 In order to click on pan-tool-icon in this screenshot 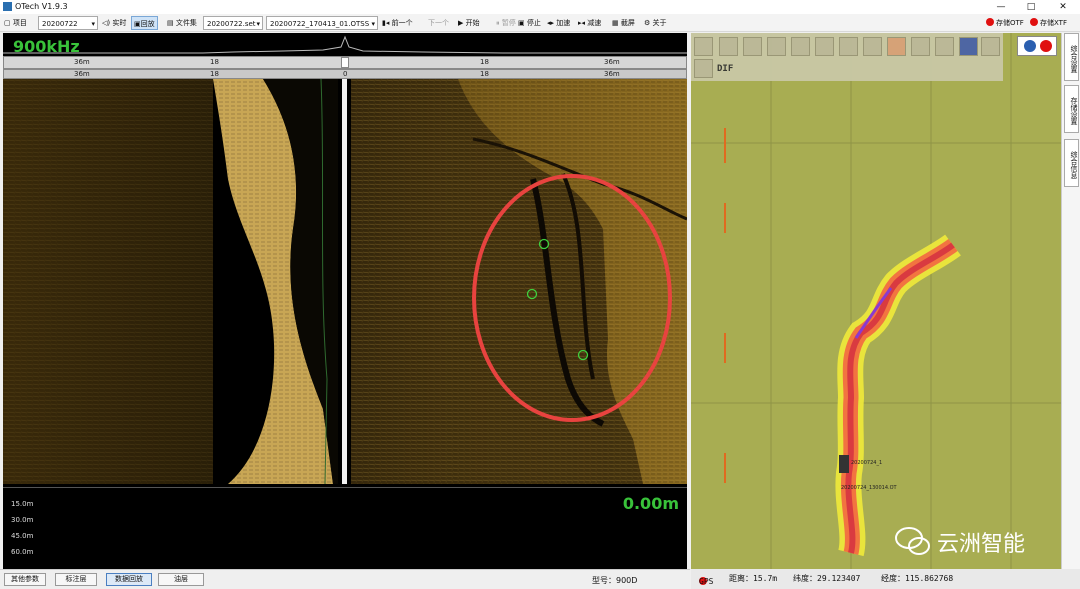, I will do `click(703, 46)`.